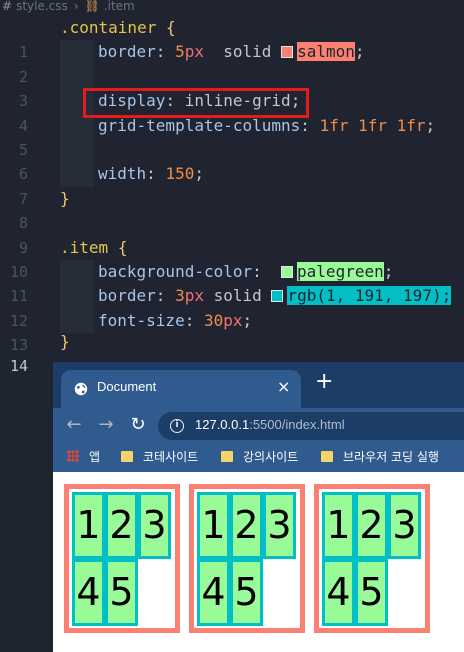 The image size is (464, 652). What do you see at coordinates (180, 296) in the screenshot?
I see `number-value: 3` at bounding box center [180, 296].